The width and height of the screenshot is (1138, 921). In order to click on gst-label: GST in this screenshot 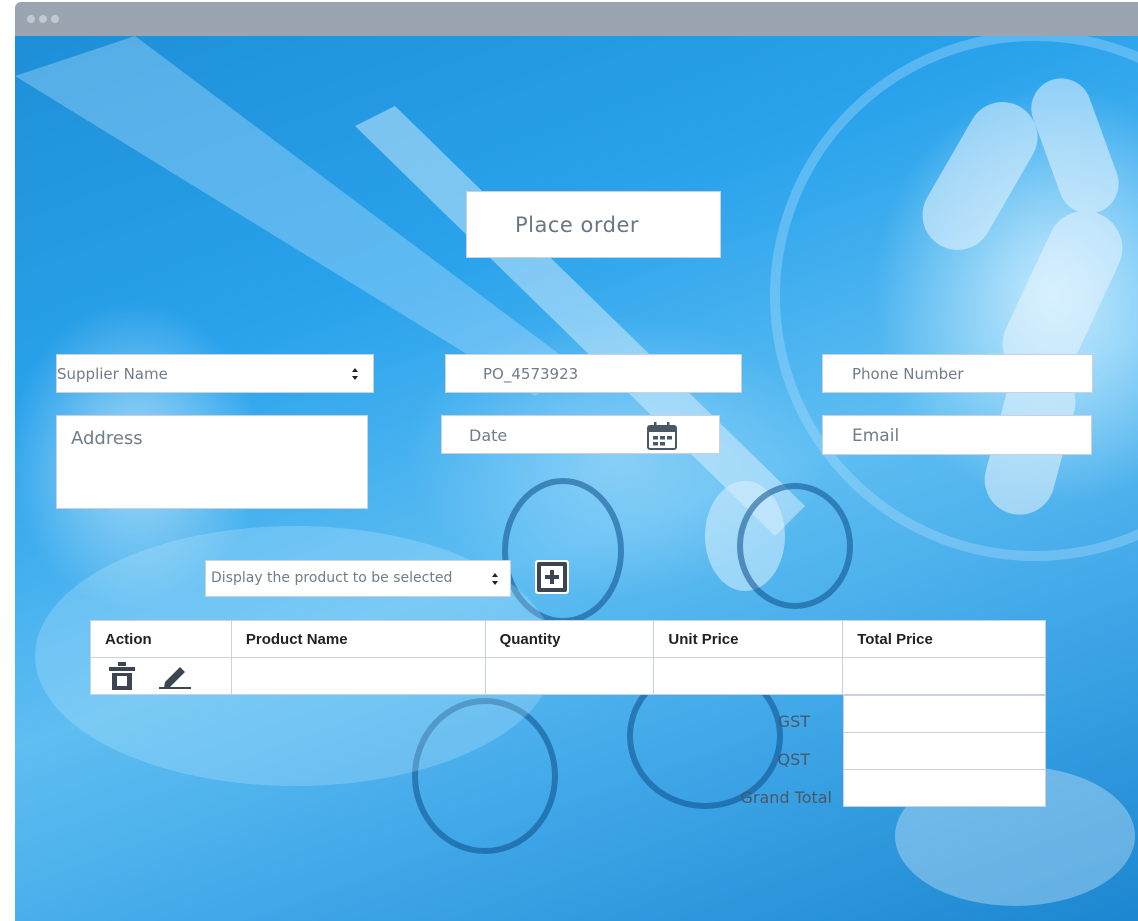, I will do `click(793, 721)`.